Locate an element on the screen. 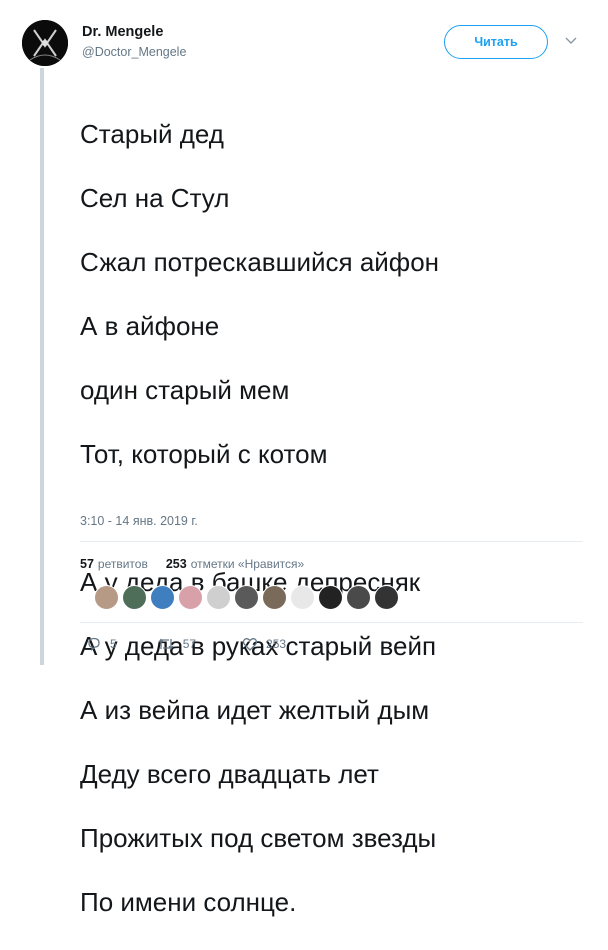 The height and width of the screenshot is (950, 608). tweet-line: Сел на Стул is located at coordinates (155, 198).